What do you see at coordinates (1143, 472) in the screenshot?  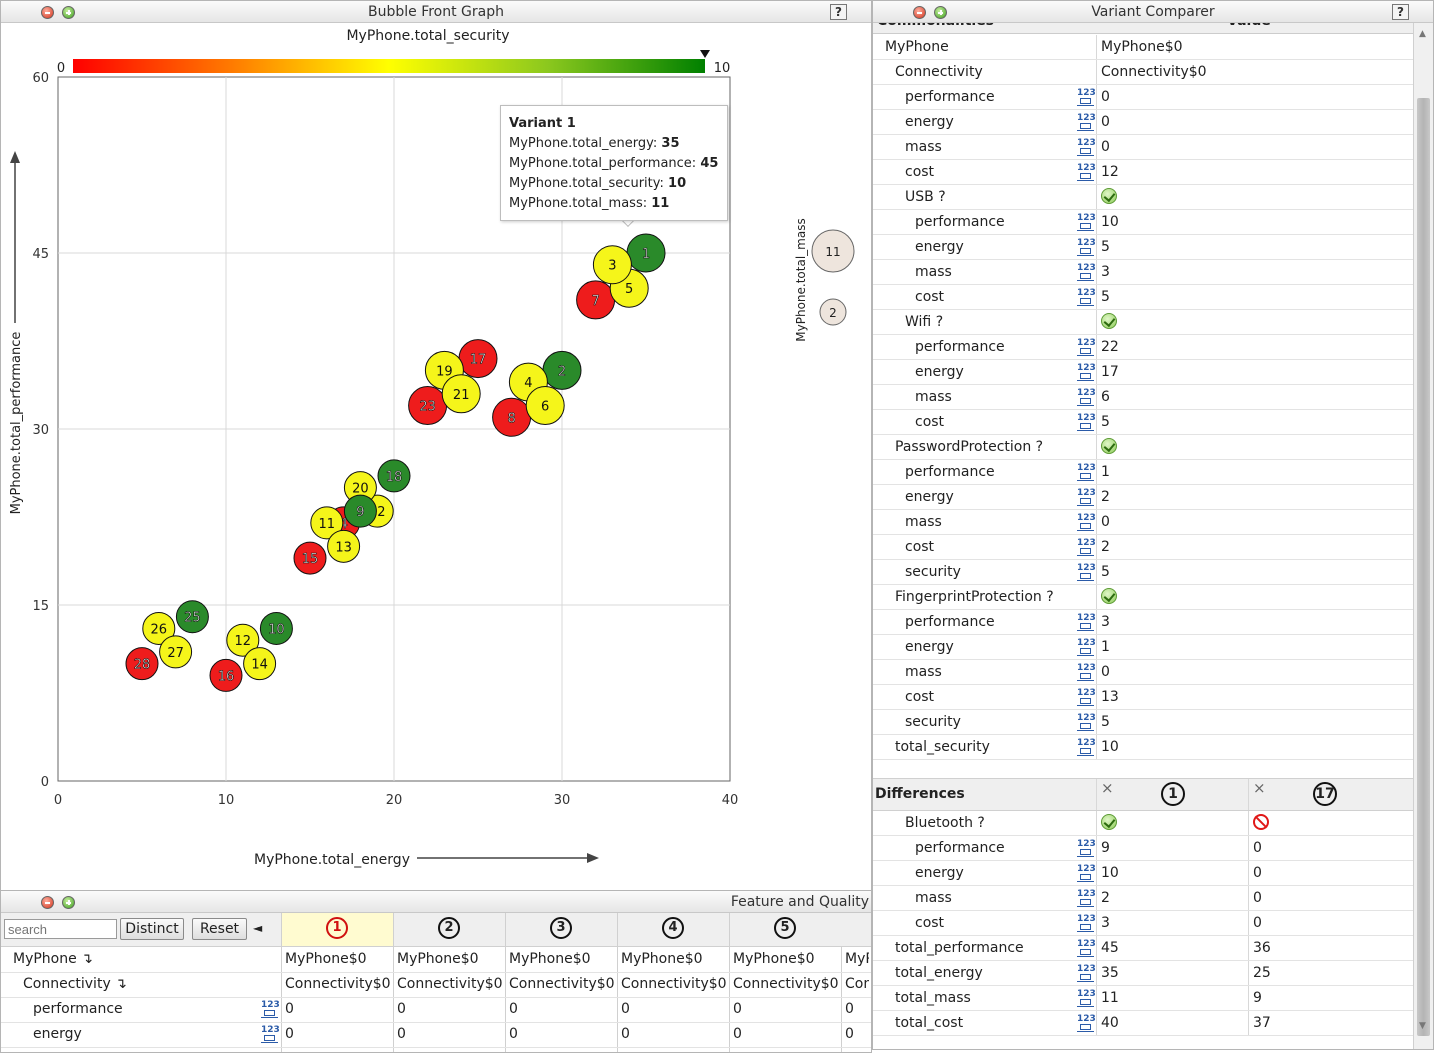 I see `commonality-row: performance 123 1` at bounding box center [1143, 472].